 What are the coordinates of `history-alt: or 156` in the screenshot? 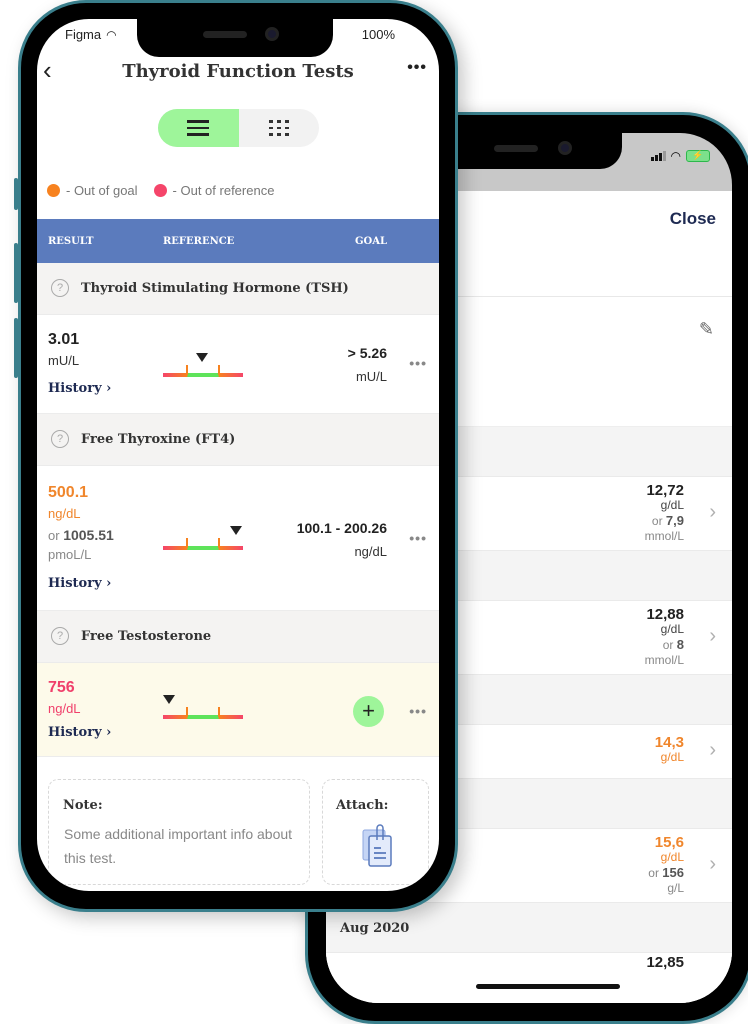 It's located at (666, 873).